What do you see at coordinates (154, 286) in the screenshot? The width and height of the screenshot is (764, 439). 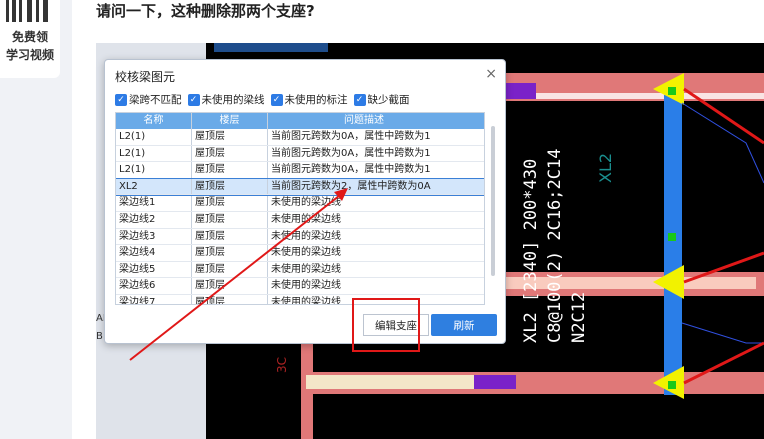 I see `cell-name: 梁边线6` at bounding box center [154, 286].